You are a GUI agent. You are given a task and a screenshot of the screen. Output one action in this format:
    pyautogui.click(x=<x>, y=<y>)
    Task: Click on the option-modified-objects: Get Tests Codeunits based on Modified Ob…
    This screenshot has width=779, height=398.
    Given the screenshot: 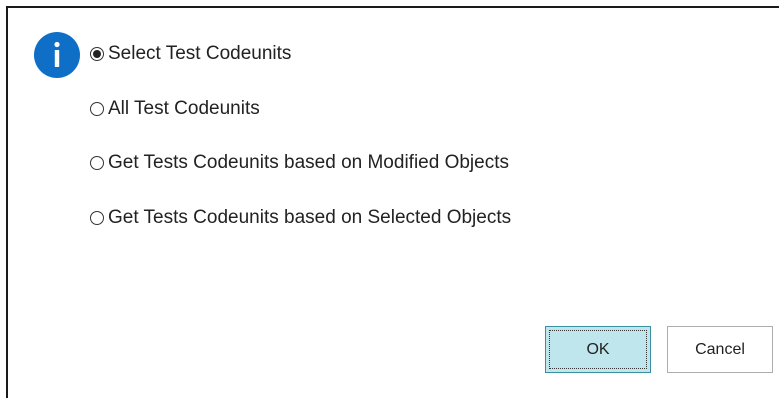 What is the action you would take?
    pyautogui.click(x=299, y=163)
    